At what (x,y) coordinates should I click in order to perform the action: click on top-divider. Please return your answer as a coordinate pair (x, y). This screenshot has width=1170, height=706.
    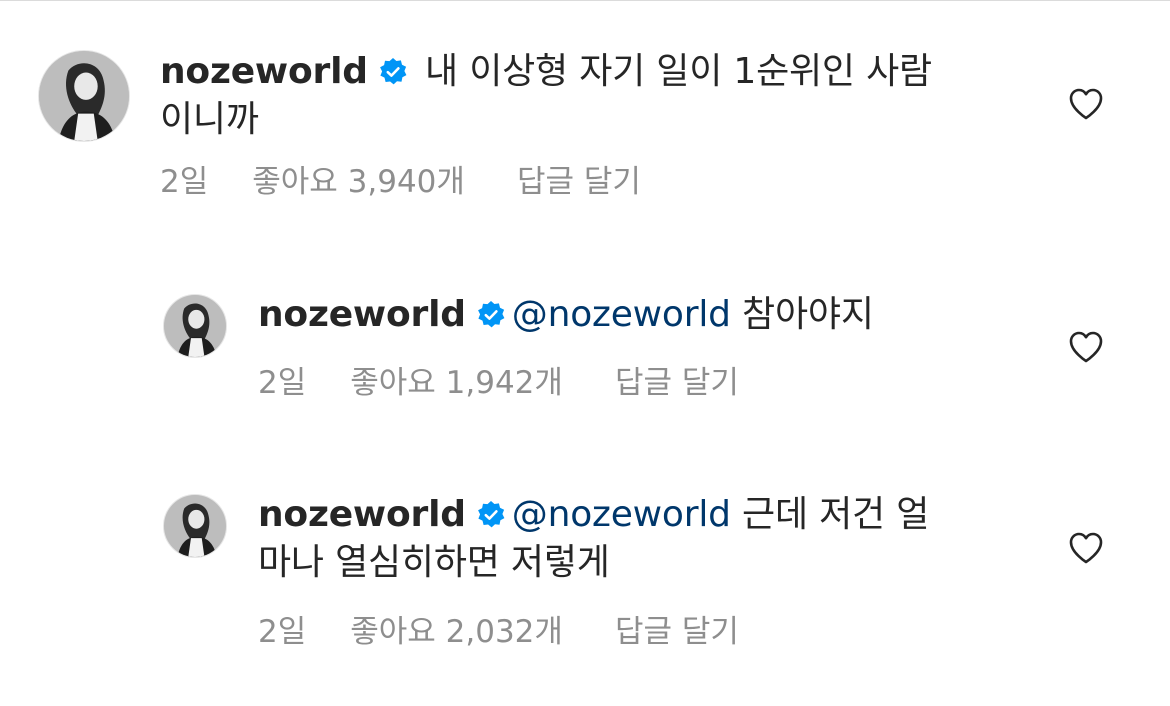
    Looking at the image, I should click on (585, 0).